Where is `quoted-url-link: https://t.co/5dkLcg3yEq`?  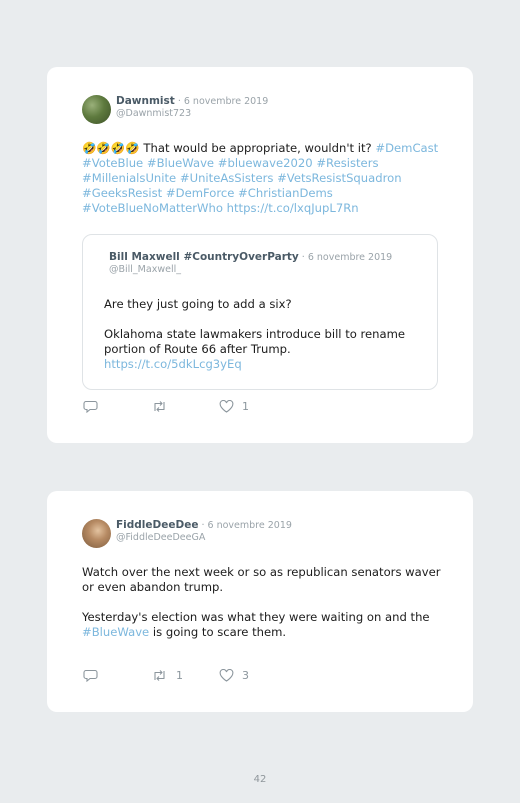
quoted-url-link: https://t.co/5dkLcg3yEq is located at coordinates (264, 364).